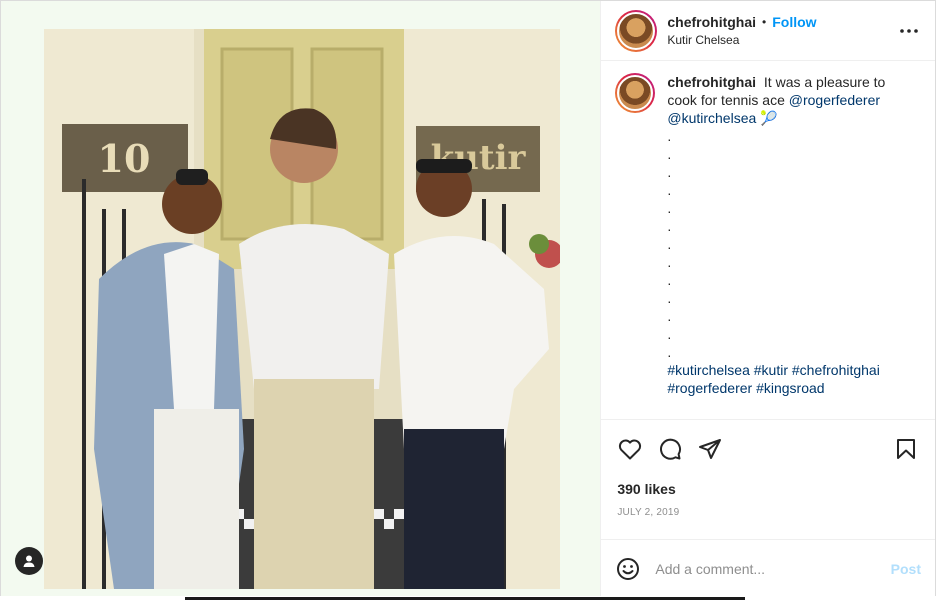  Describe the element at coordinates (741, 40) in the screenshot. I see `location-link: Kutir Chelsea` at that location.